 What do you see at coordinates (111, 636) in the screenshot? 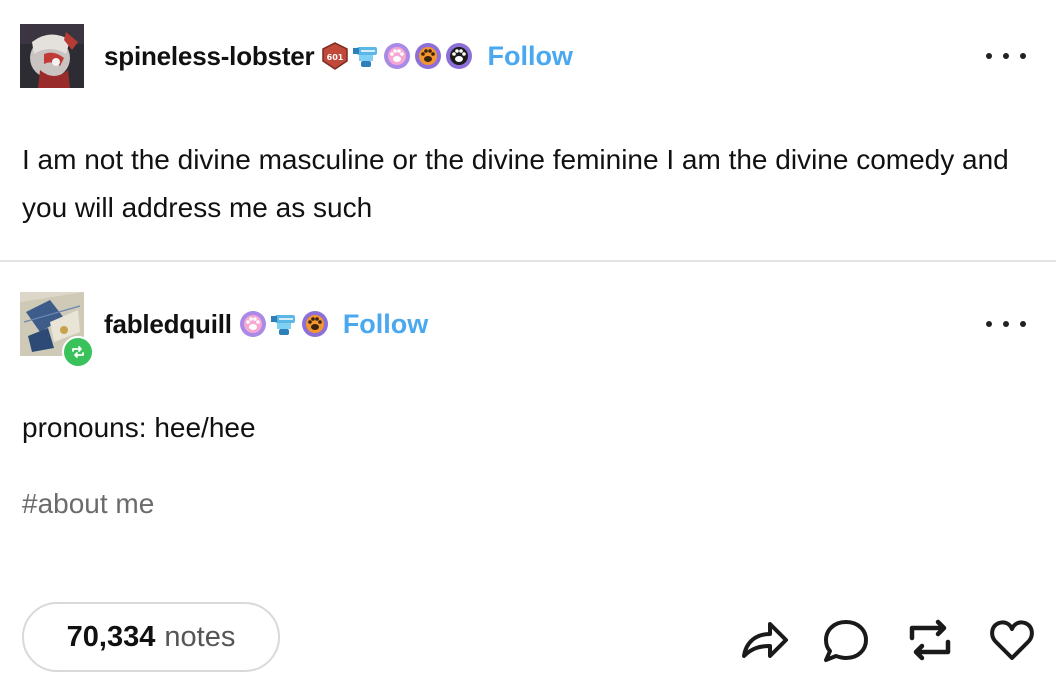
I see `notes-count: 70,334` at bounding box center [111, 636].